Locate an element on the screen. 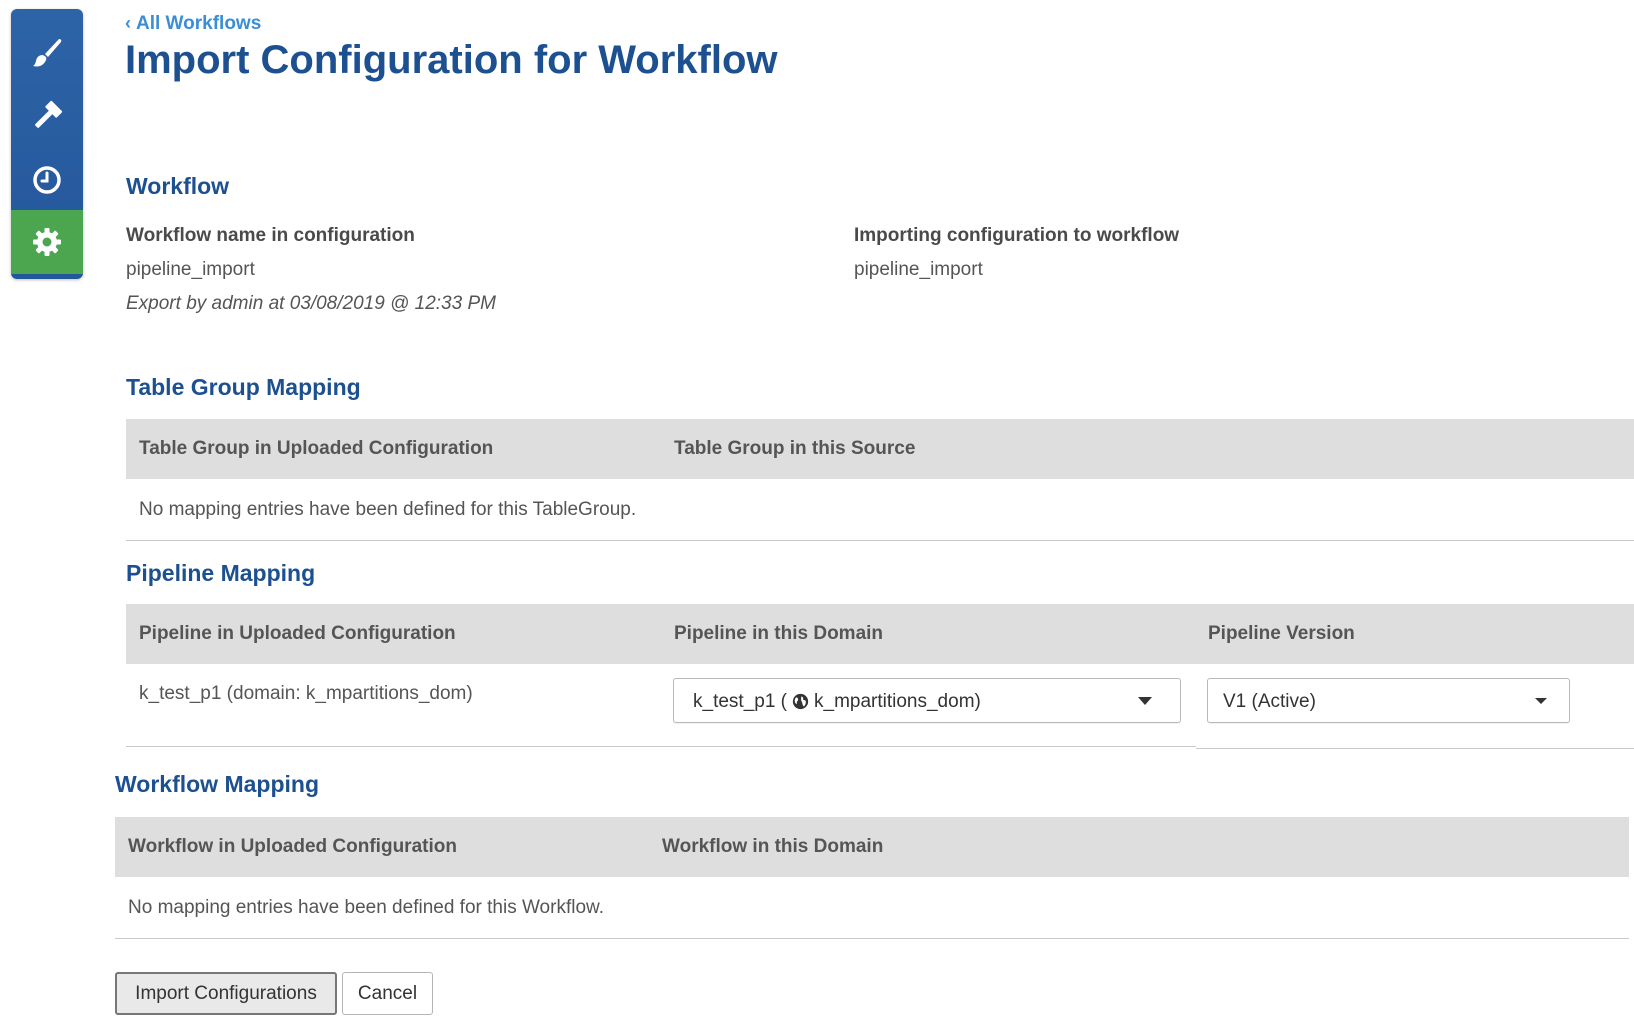  paintbrush-icon is located at coordinates (47, 53).